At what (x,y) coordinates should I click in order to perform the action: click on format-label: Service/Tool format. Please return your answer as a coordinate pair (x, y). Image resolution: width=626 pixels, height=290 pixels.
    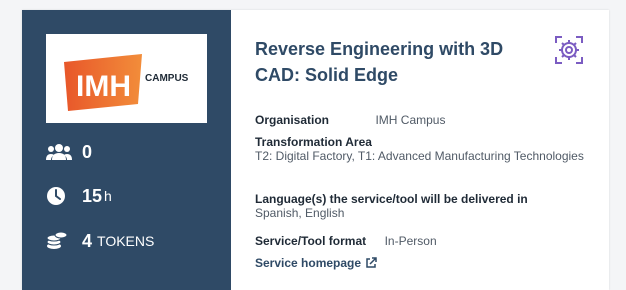
    Looking at the image, I should click on (311, 241).